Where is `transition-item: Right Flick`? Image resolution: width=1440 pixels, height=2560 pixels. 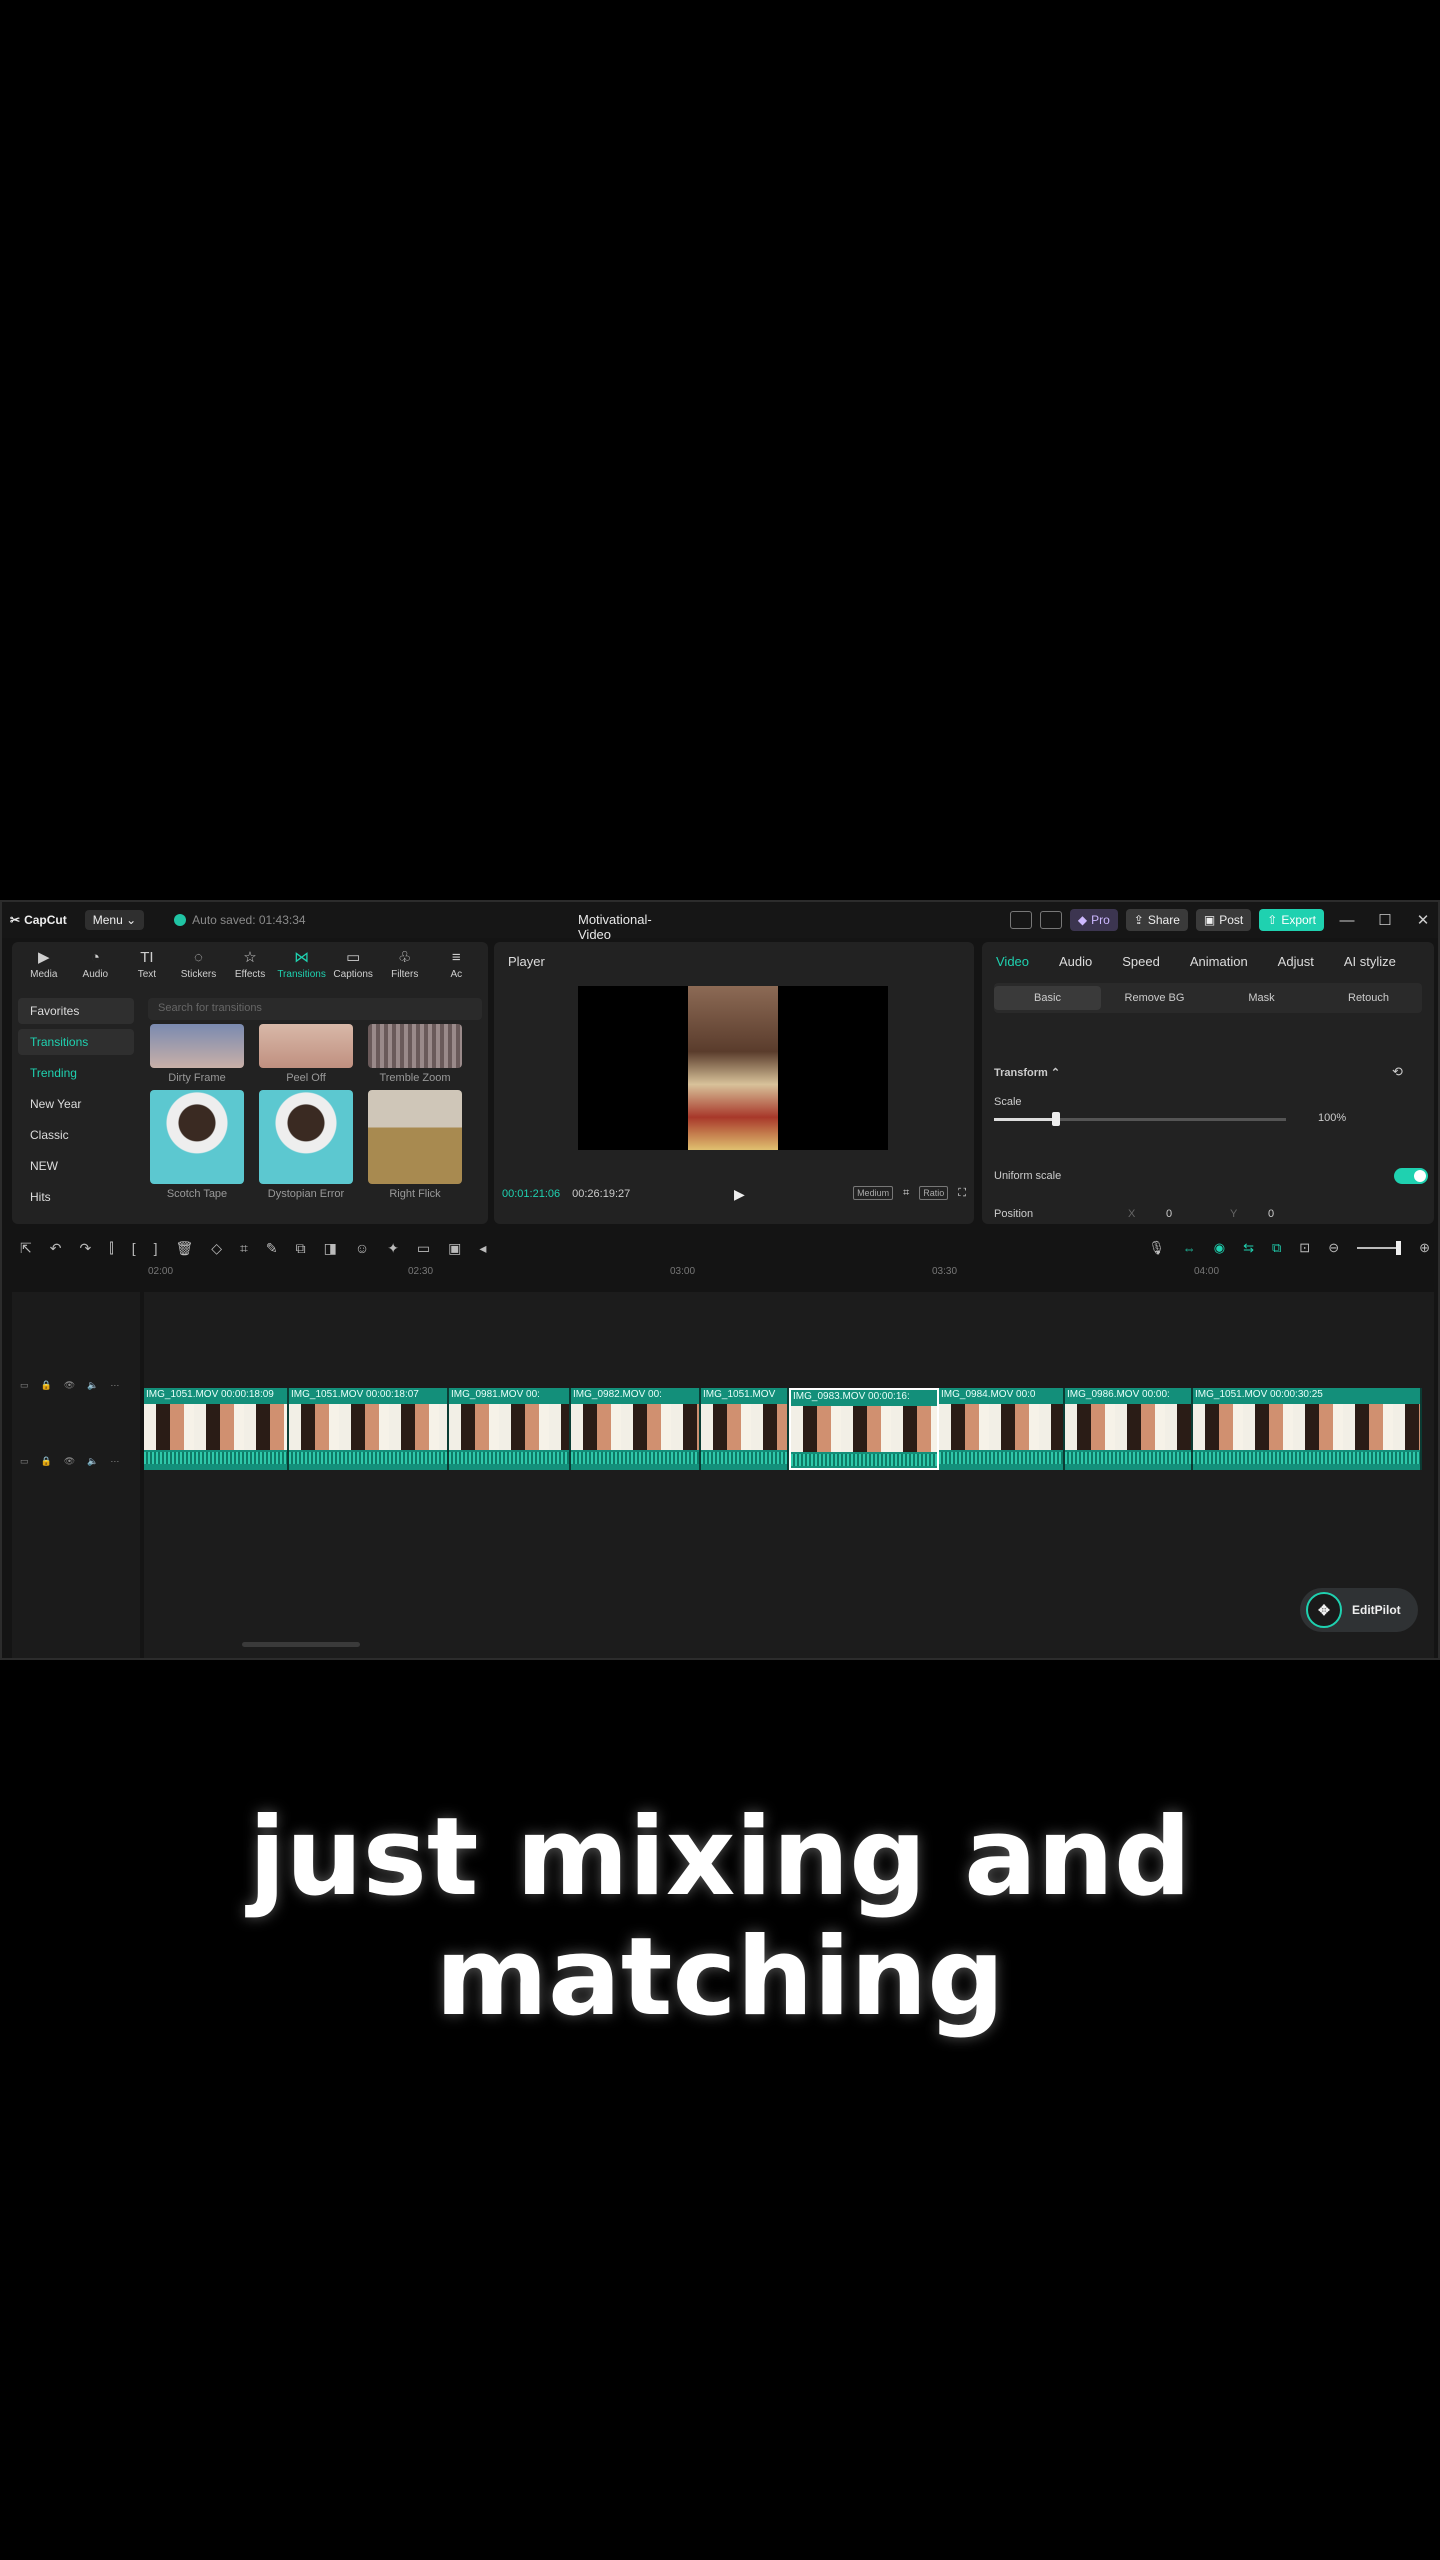
transition-item: Right Flick is located at coordinates (415, 1145).